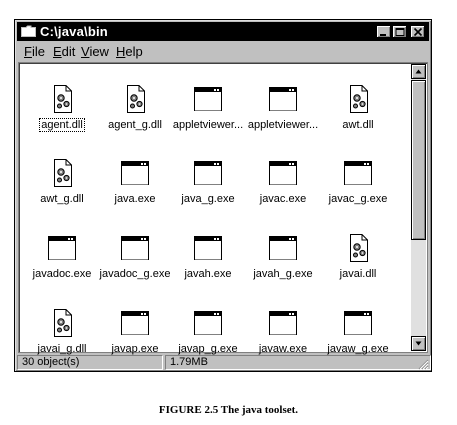 Image resolution: width=457 pixels, height=425 pixels. I want to click on folder-icon, so click(28, 31).